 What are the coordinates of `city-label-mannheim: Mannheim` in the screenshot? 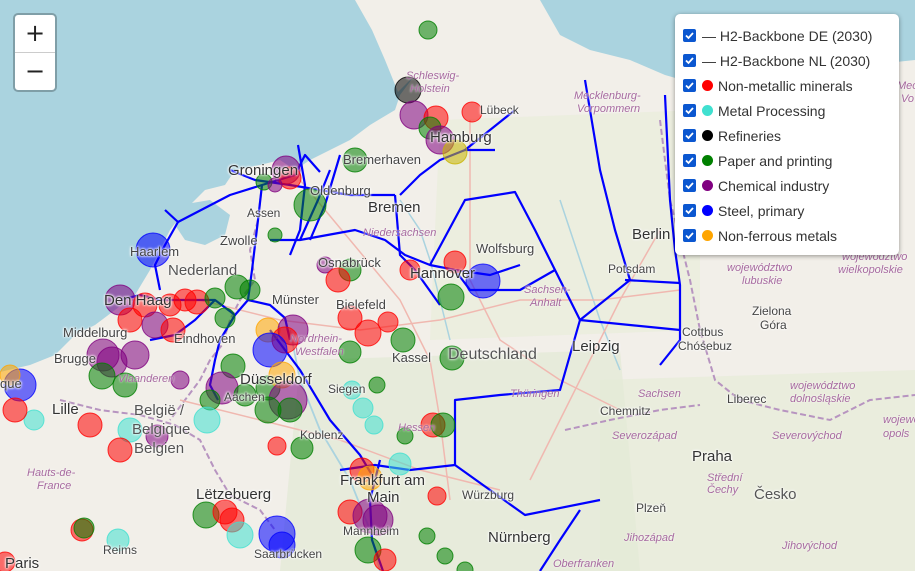 It's located at (371, 531).